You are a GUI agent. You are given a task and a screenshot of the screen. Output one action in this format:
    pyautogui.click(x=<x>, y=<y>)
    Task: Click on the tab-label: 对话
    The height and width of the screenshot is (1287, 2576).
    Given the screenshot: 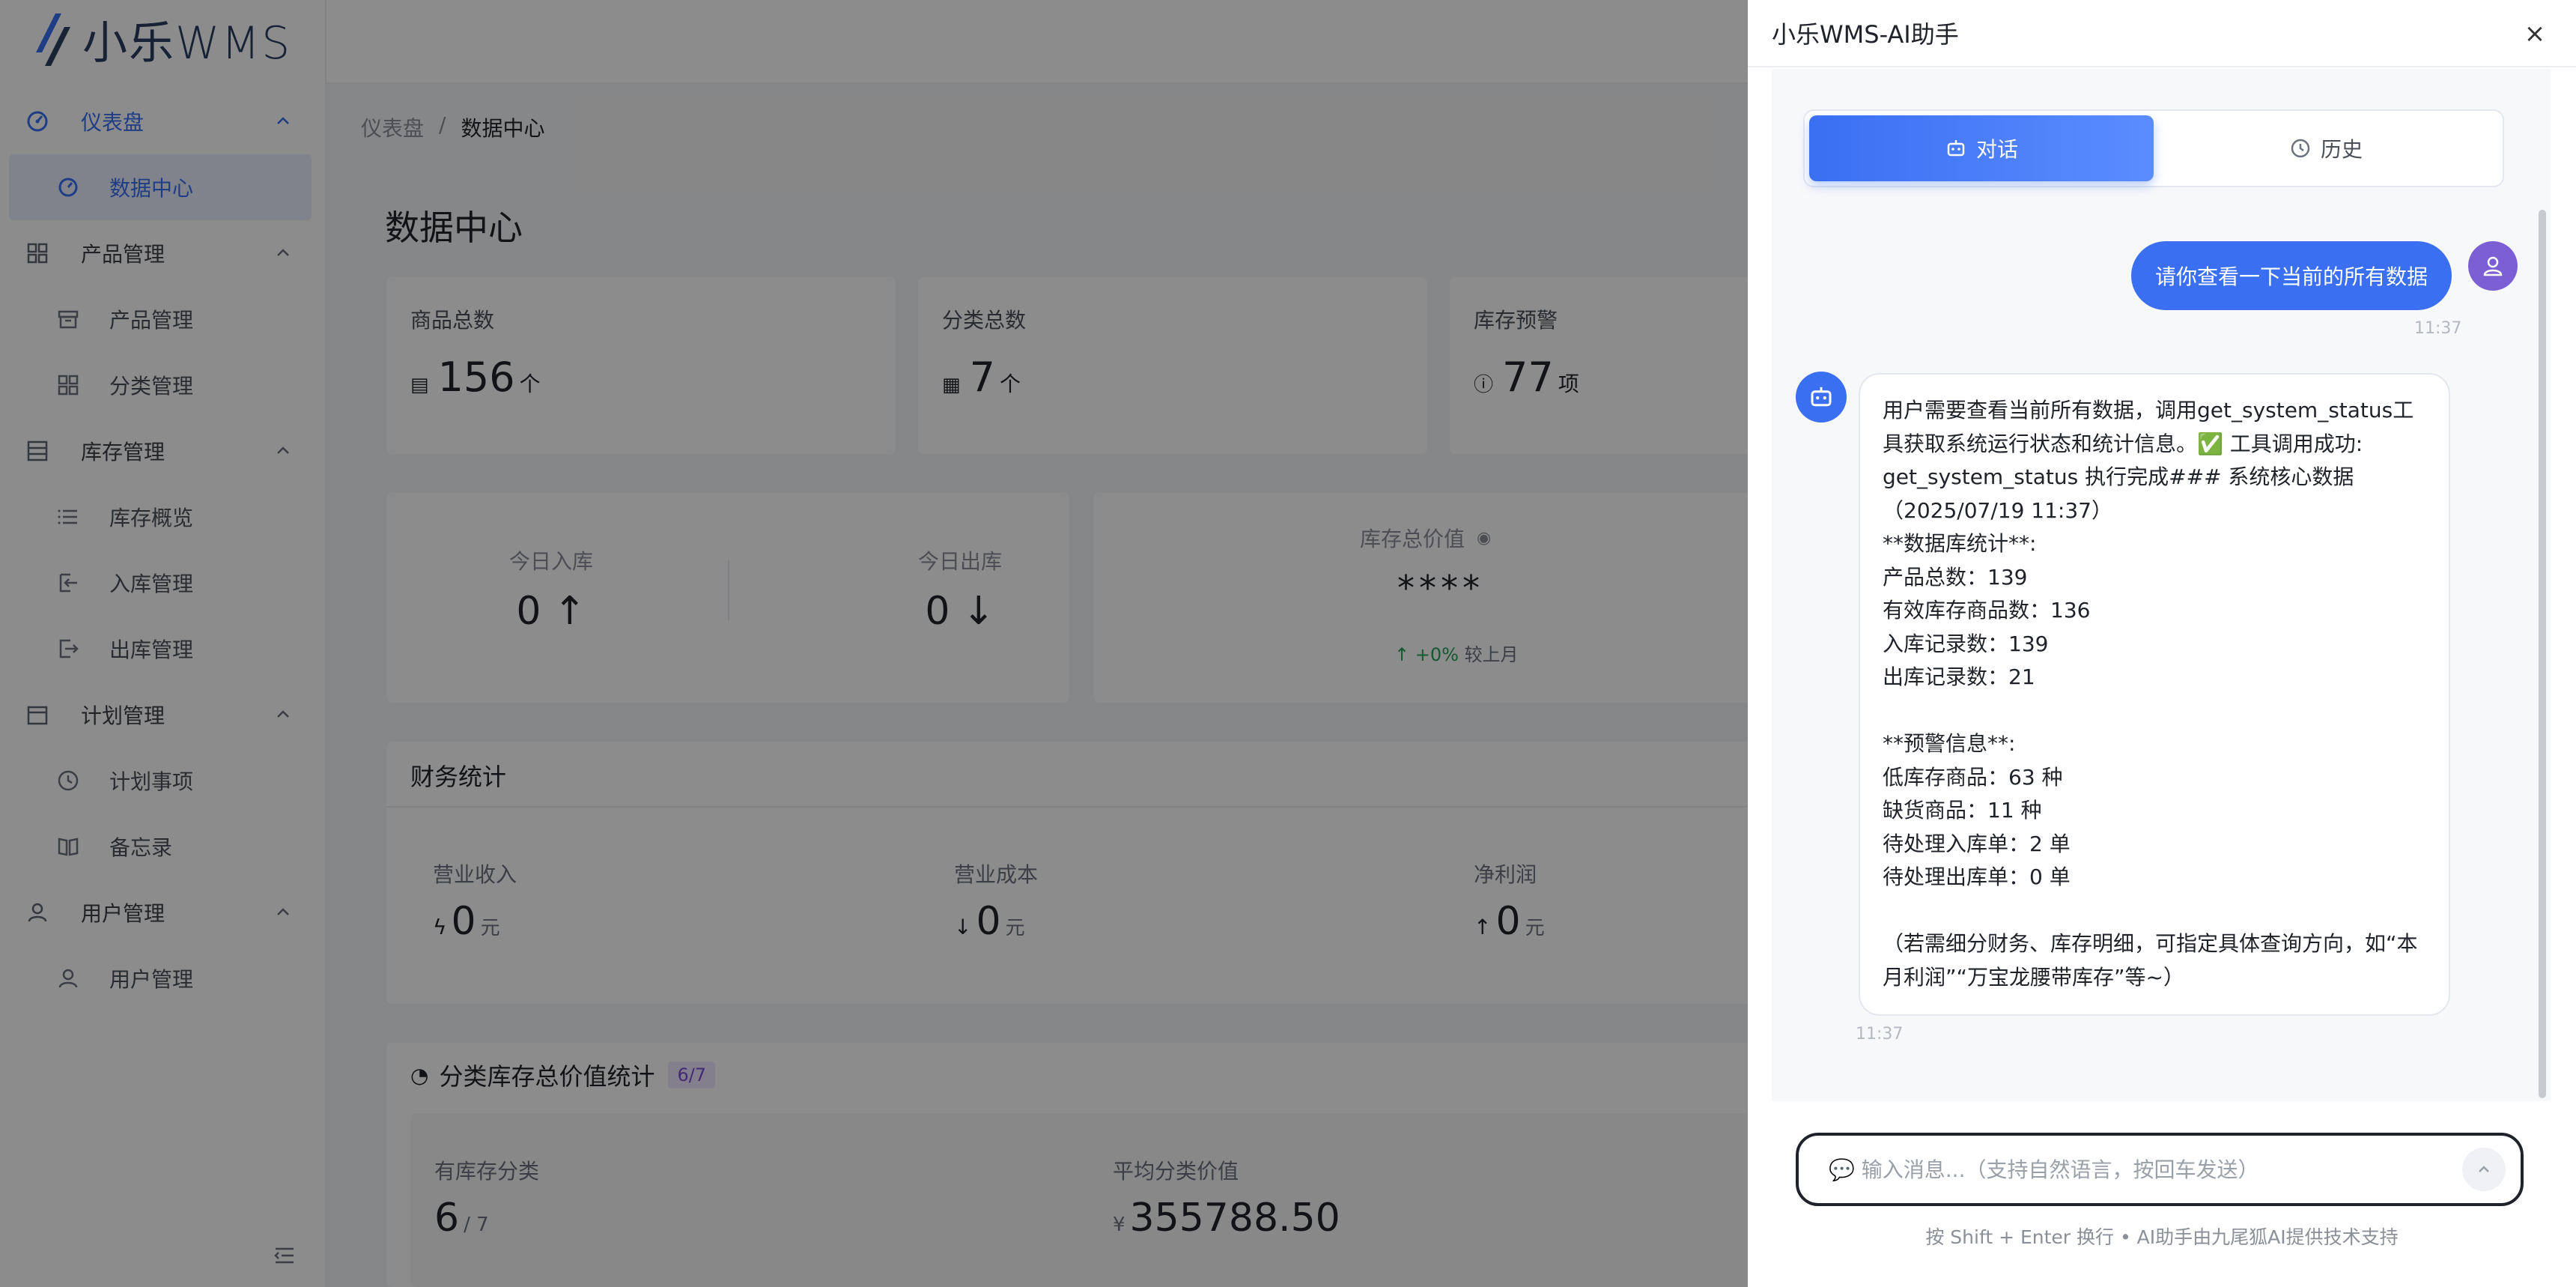 What is the action you would take?
    pyautogui.click(x=1996, y=150)
    